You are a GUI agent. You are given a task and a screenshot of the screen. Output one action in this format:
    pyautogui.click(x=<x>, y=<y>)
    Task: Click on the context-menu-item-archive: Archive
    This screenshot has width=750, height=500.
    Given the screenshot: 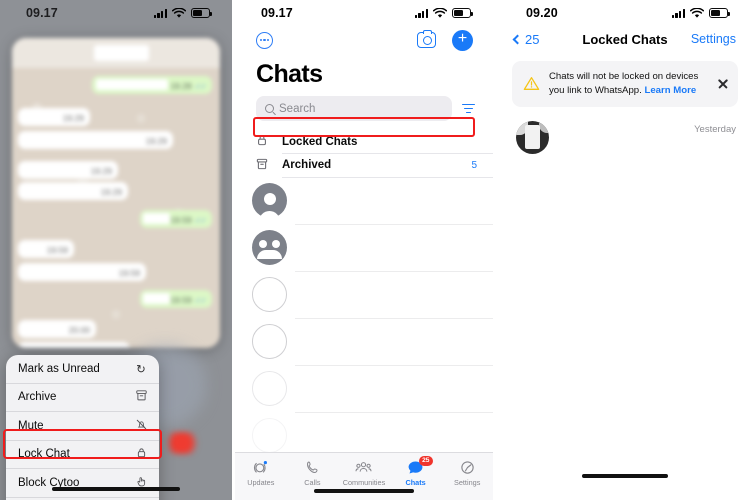 What is the action you would take?
    pyautogui.click(x=82, y=398)
    